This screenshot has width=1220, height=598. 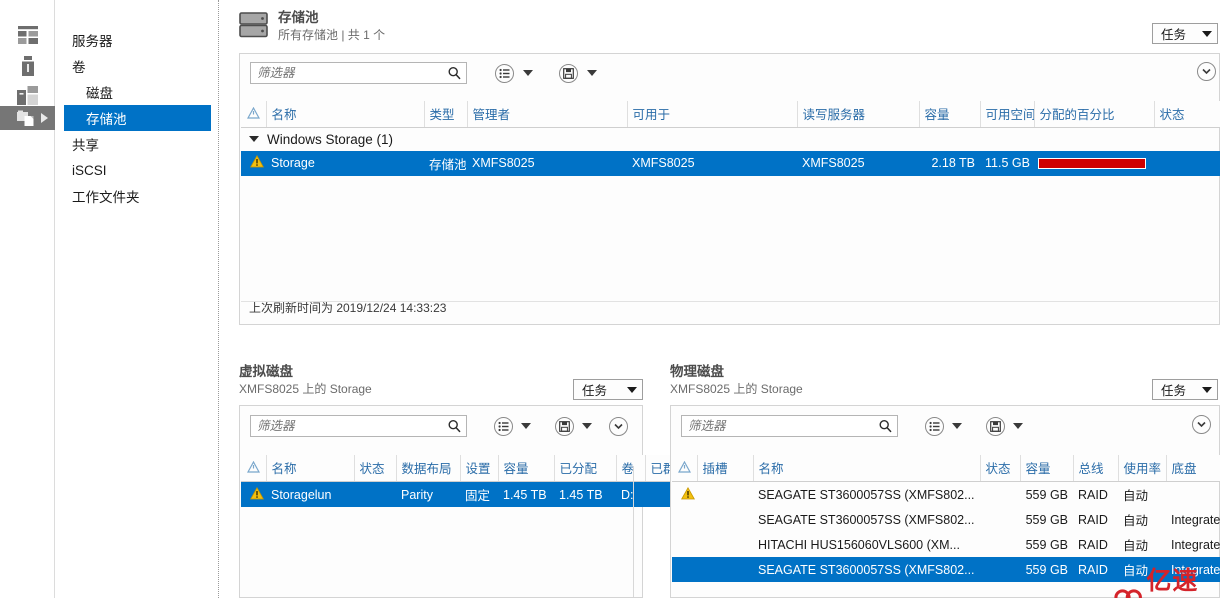 I want to click on col-free-space: 可用空间, so click(x=1007, y=114).